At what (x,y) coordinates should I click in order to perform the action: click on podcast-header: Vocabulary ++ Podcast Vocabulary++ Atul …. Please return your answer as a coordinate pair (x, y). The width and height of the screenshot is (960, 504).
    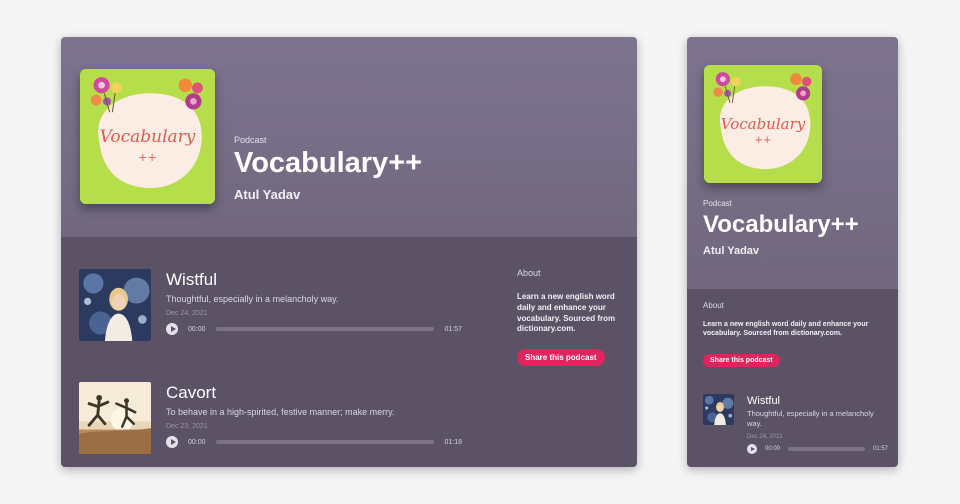
    Looking at the image, I should click on (792, 163).